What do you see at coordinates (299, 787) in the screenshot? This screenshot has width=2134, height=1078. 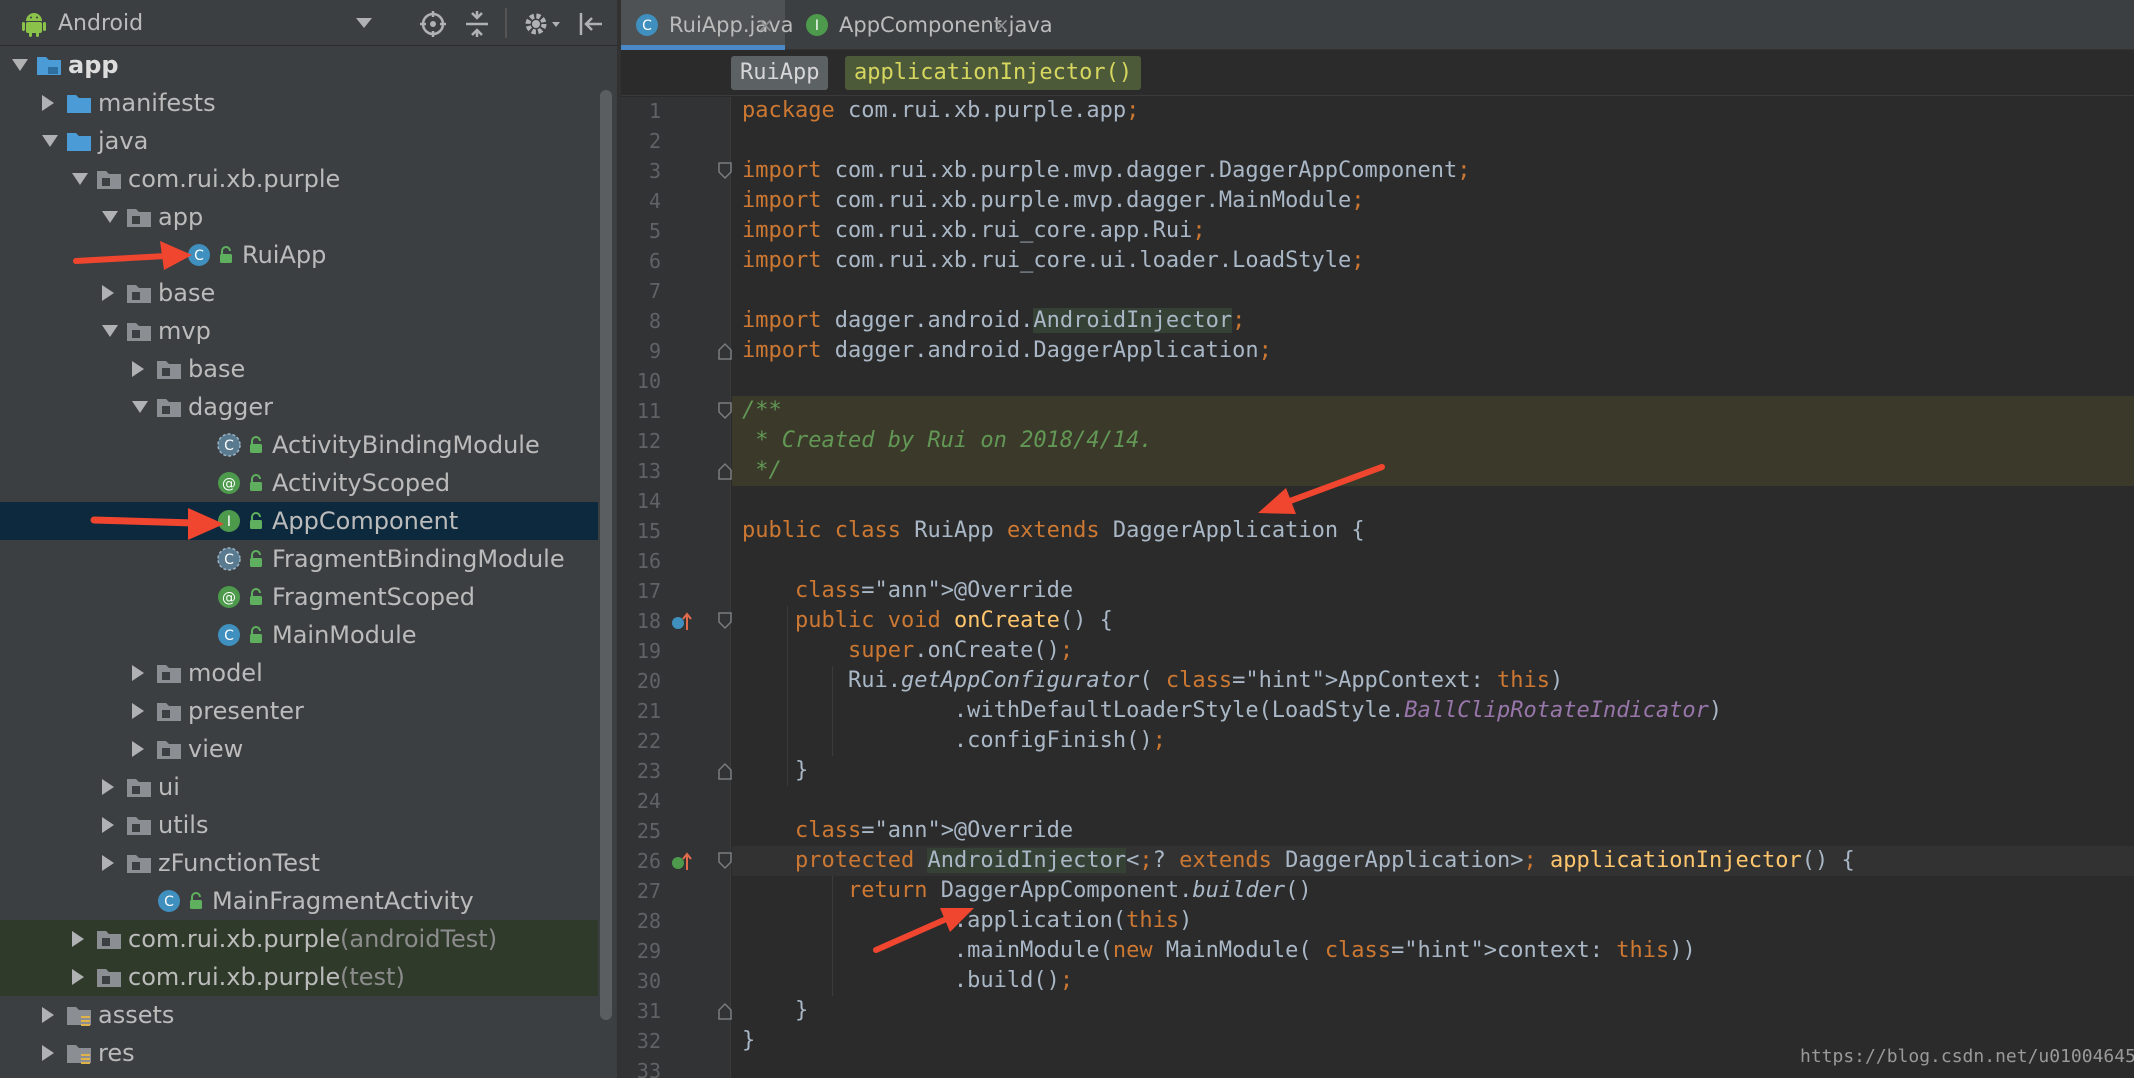 I see `tree-item: ui` at bounding box center [299, 787].